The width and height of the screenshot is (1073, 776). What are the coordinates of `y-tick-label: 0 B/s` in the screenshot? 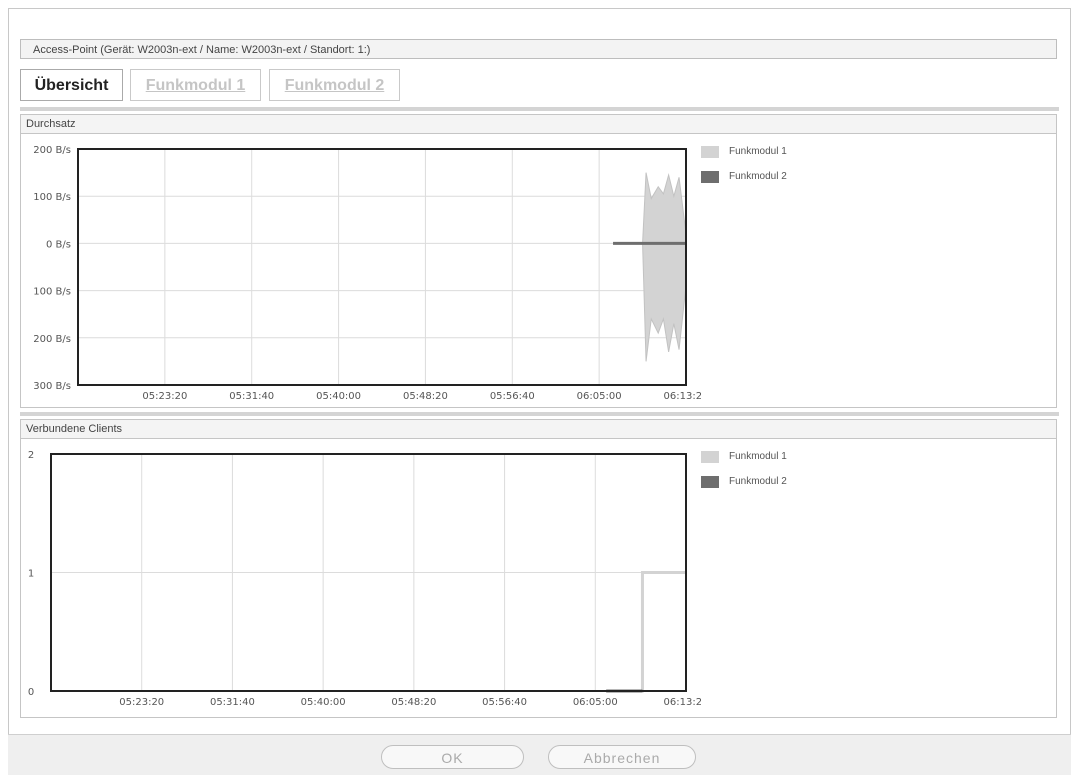 It's located at (58, 244).